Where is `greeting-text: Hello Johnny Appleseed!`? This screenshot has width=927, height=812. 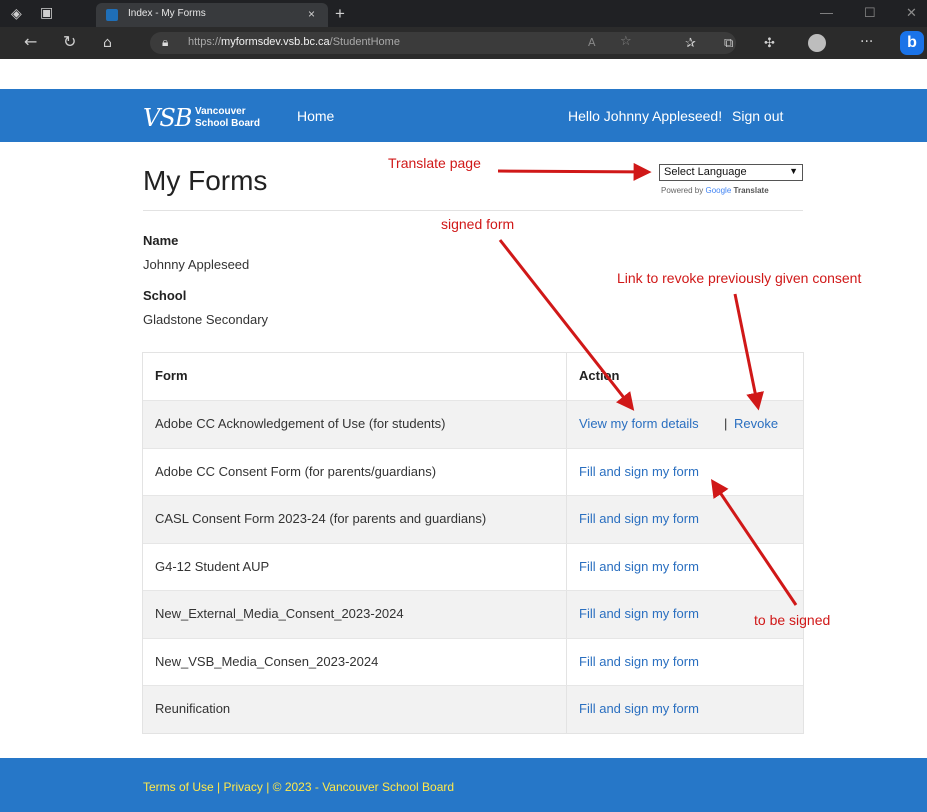 greeting-text: Hello Johnny Appleseed! is located at coordinates (645, 116).